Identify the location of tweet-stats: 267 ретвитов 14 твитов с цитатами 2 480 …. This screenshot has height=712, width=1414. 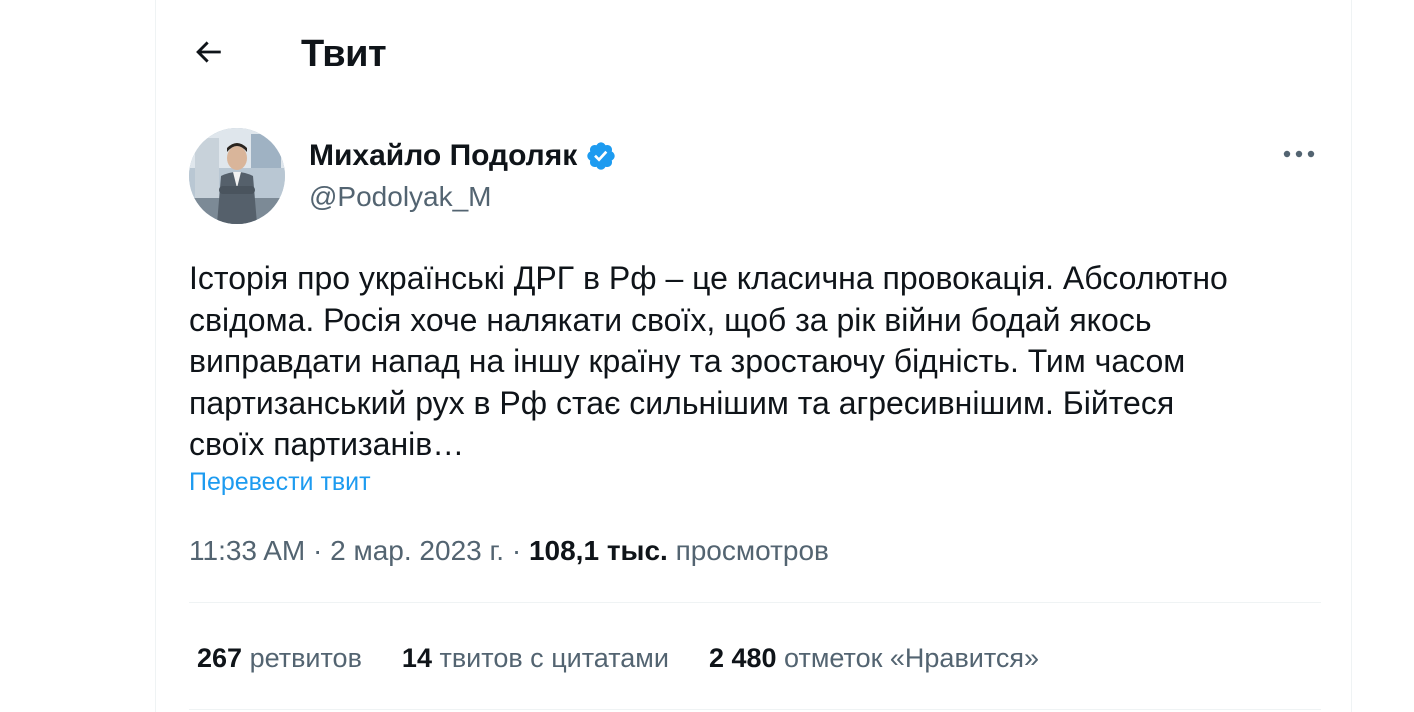
(638, 658).